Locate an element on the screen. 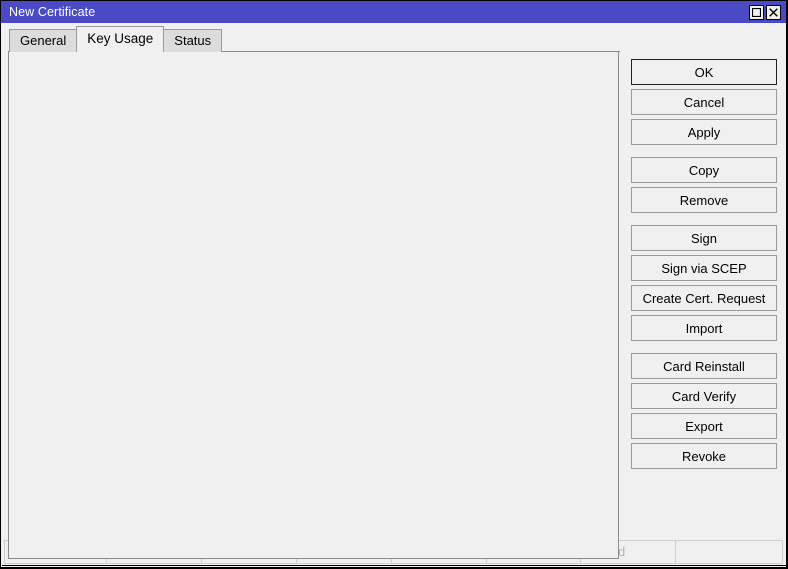 The height and width of the screenshot is (569, 788). titlebar-button-group is located at coordinates (766, 12).